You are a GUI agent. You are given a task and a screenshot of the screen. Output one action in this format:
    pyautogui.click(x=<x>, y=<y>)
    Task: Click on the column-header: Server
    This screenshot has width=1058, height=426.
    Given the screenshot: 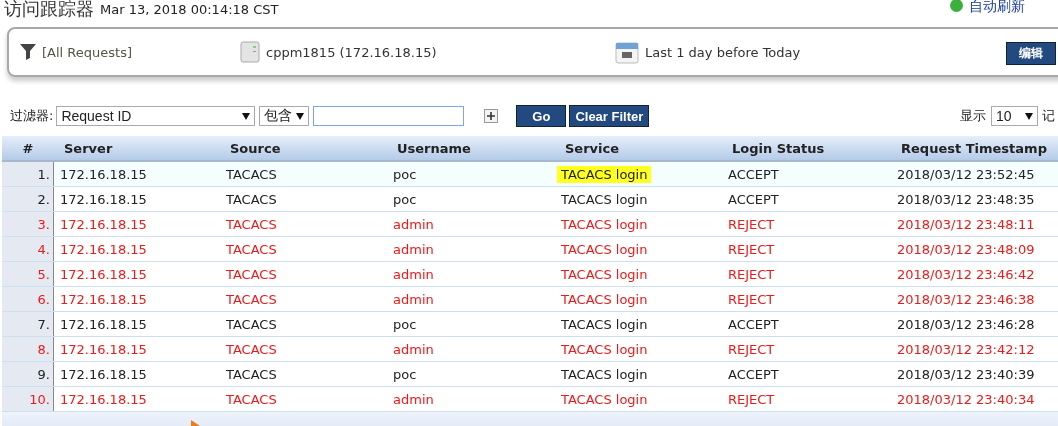 What is the action you would take?
    pyautogui.click(x=137, y=148)
    